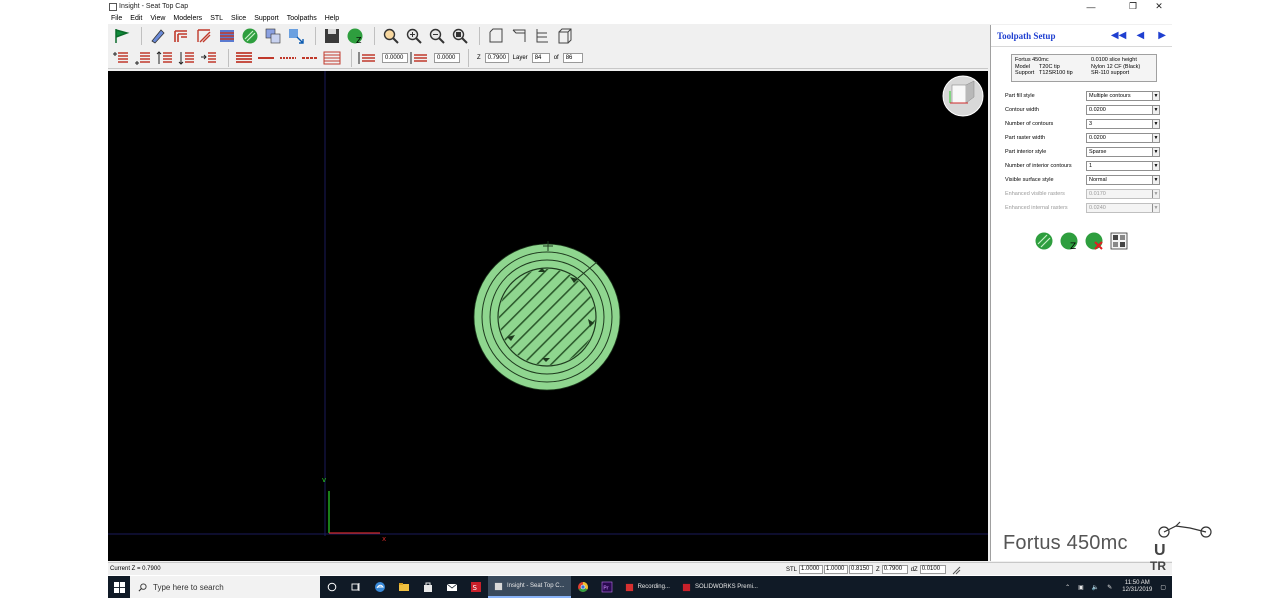 This screenshot has width=1280, height=598. What do you see at coordinates (1067, 587) in the screenshot?
I see `tray-overflow-icon: ⌃` at bounding box center [1067, 587].